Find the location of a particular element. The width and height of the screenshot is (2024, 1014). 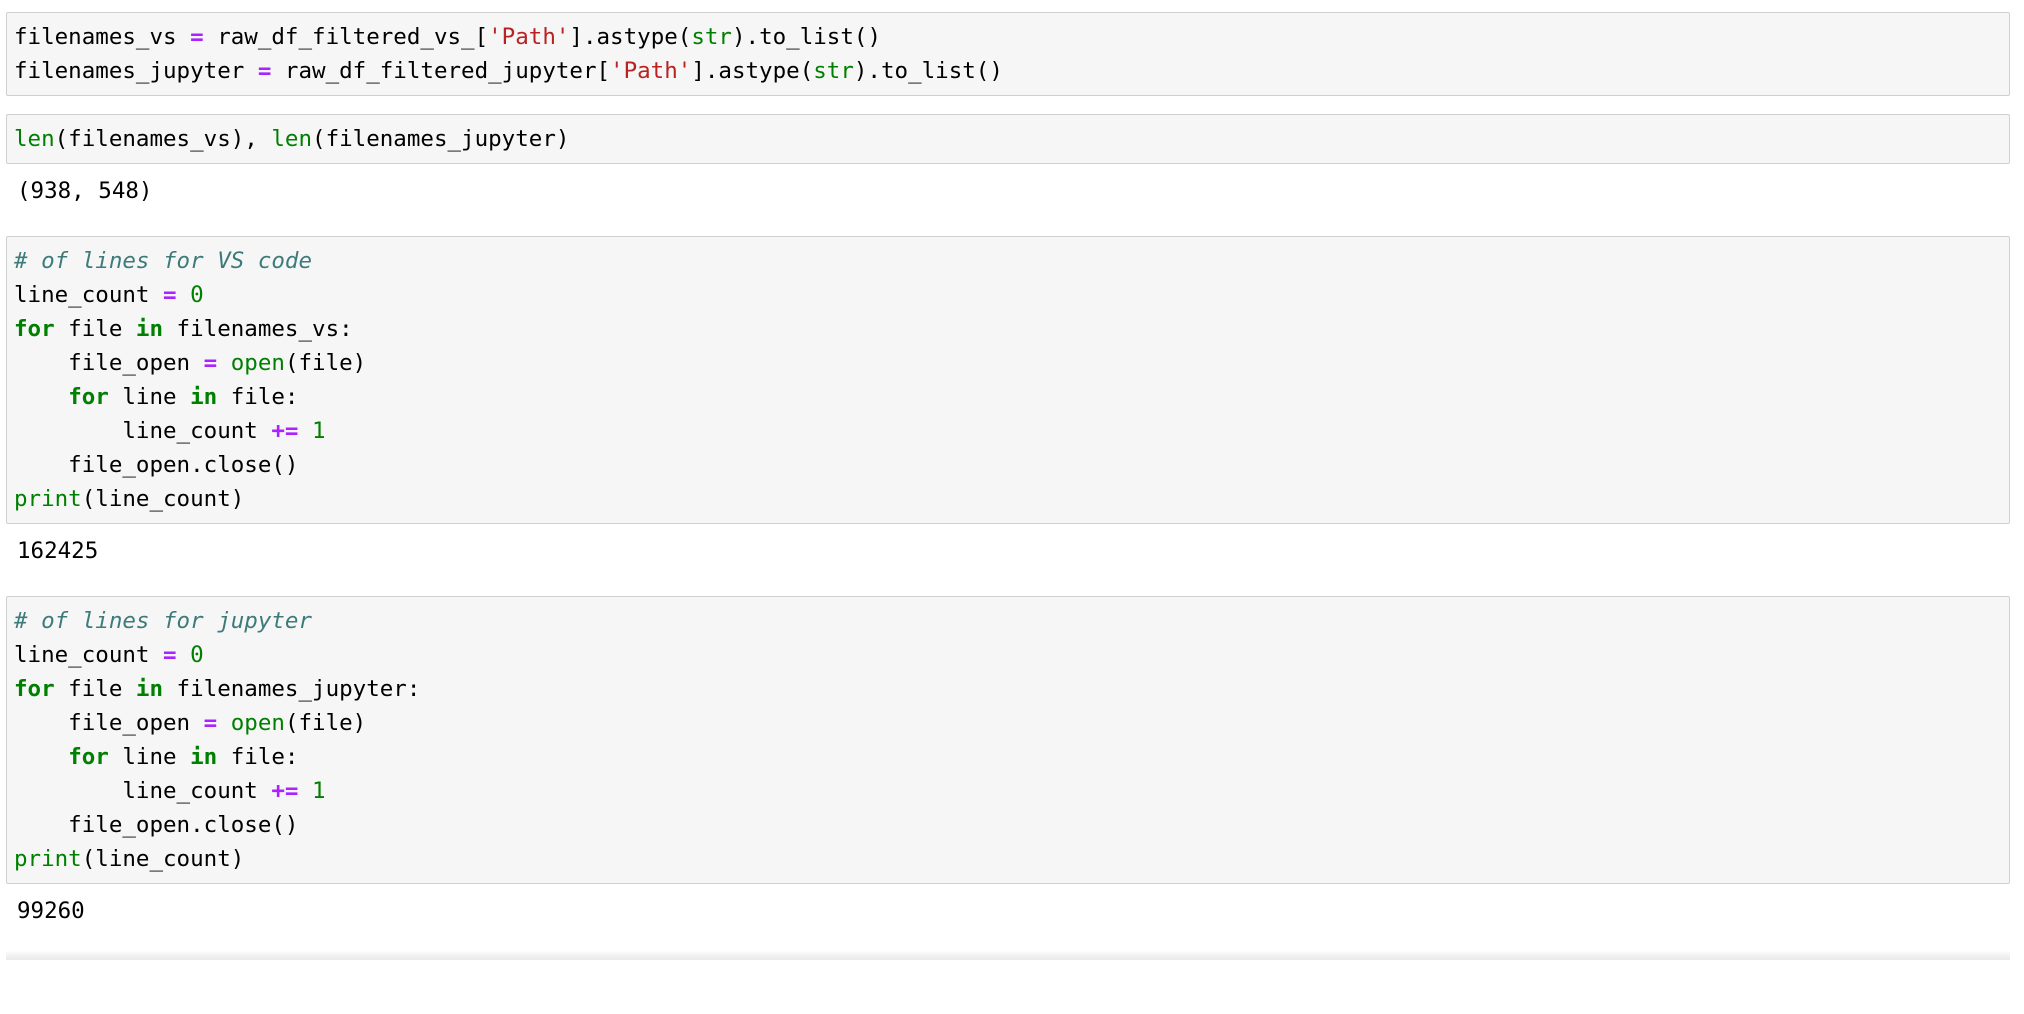

code-token: filenames_jupyter: is located at coordinates (292, 689).